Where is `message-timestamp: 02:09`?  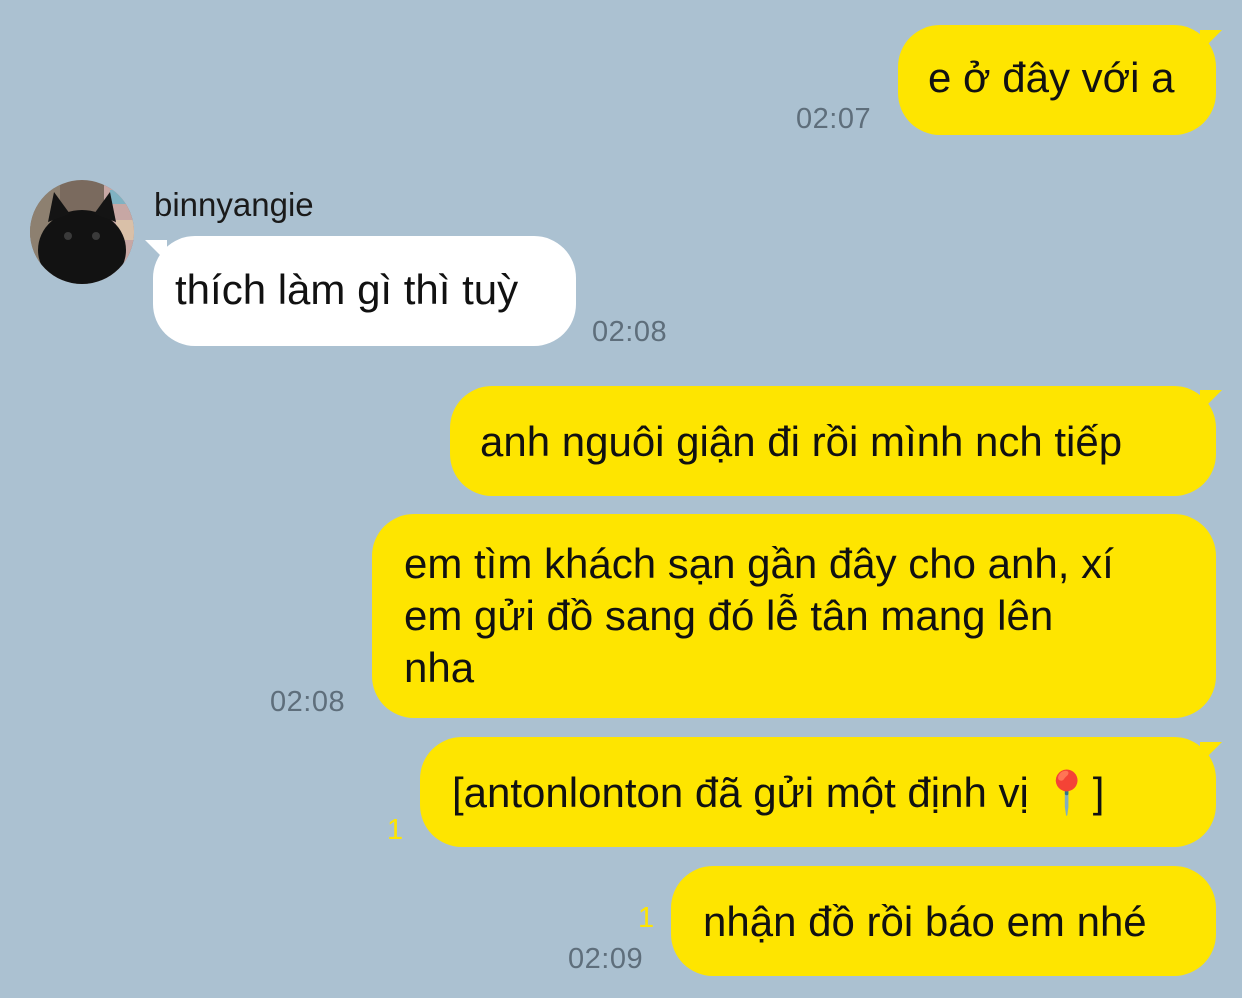
message-timestamp: 02:09 is located at coordinates (606, 959).